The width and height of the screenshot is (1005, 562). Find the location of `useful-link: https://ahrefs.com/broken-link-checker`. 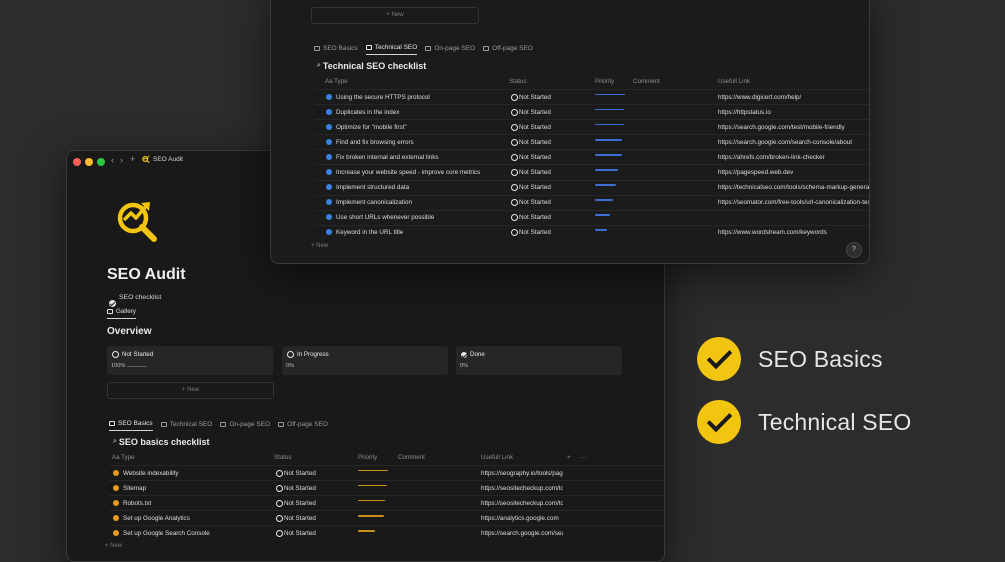

useful-link: https://ahrefs.com/broken-link-checker is located at coordinates (771, 157).